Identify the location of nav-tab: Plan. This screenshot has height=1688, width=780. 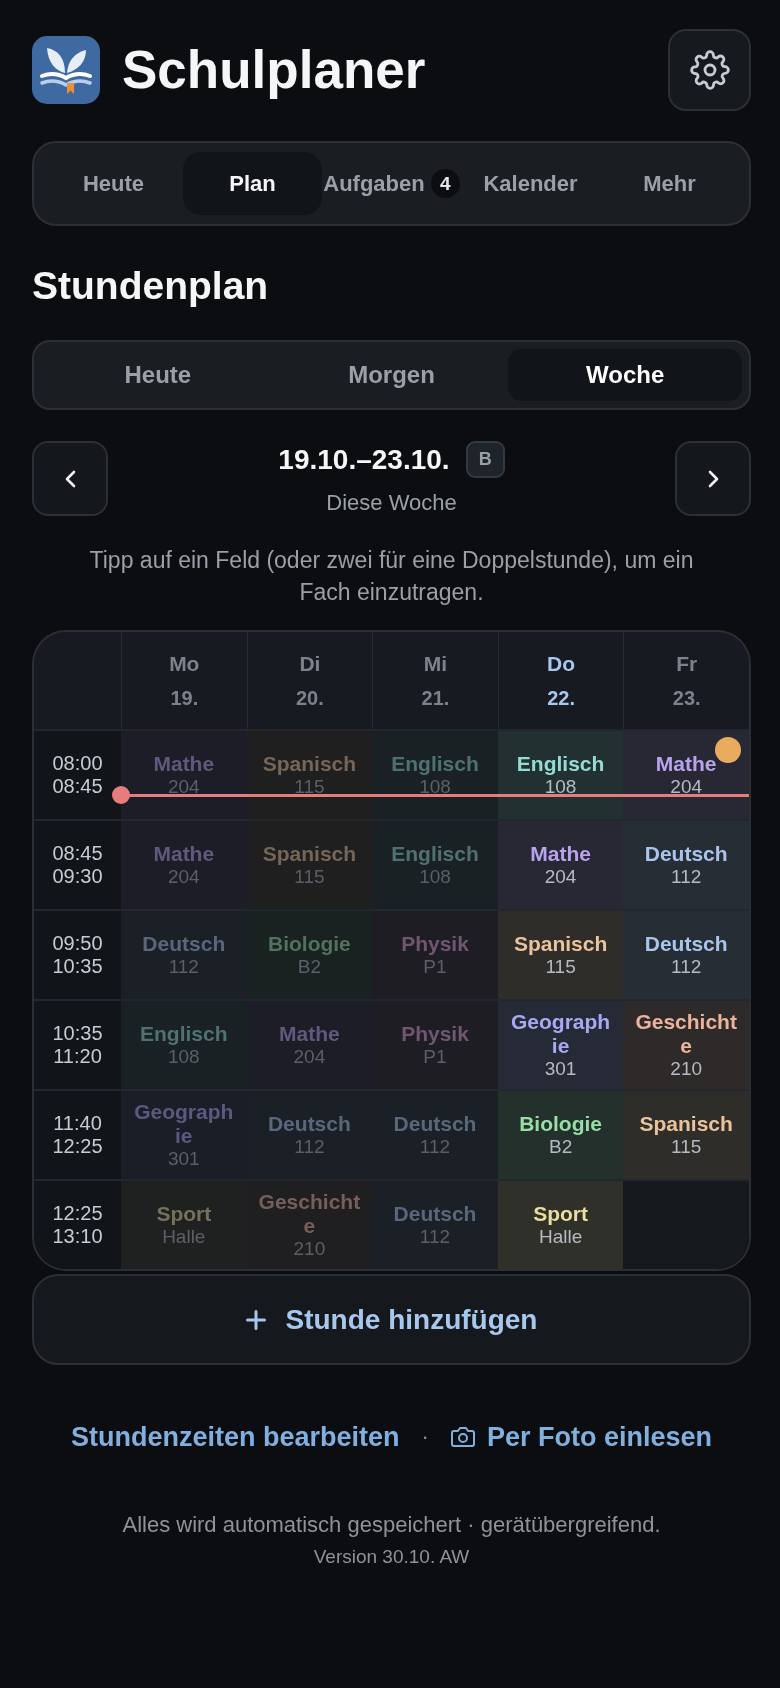
(252, 183).